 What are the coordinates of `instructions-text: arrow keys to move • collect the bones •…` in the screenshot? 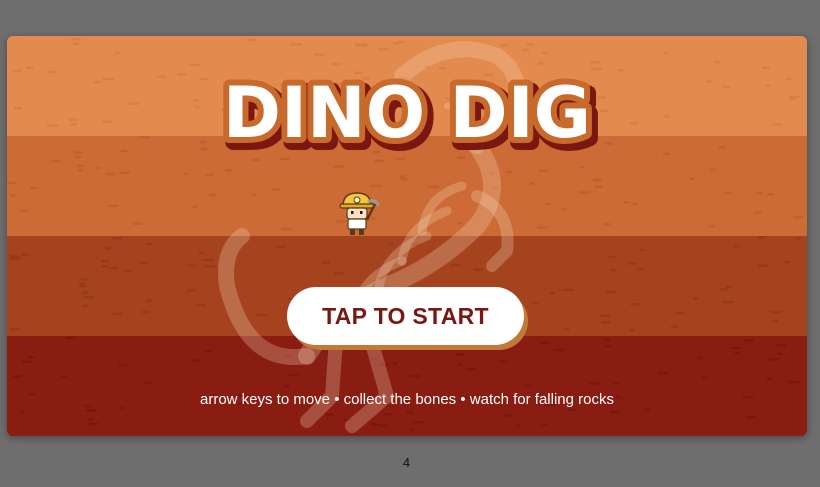 It's located at (406, 399).